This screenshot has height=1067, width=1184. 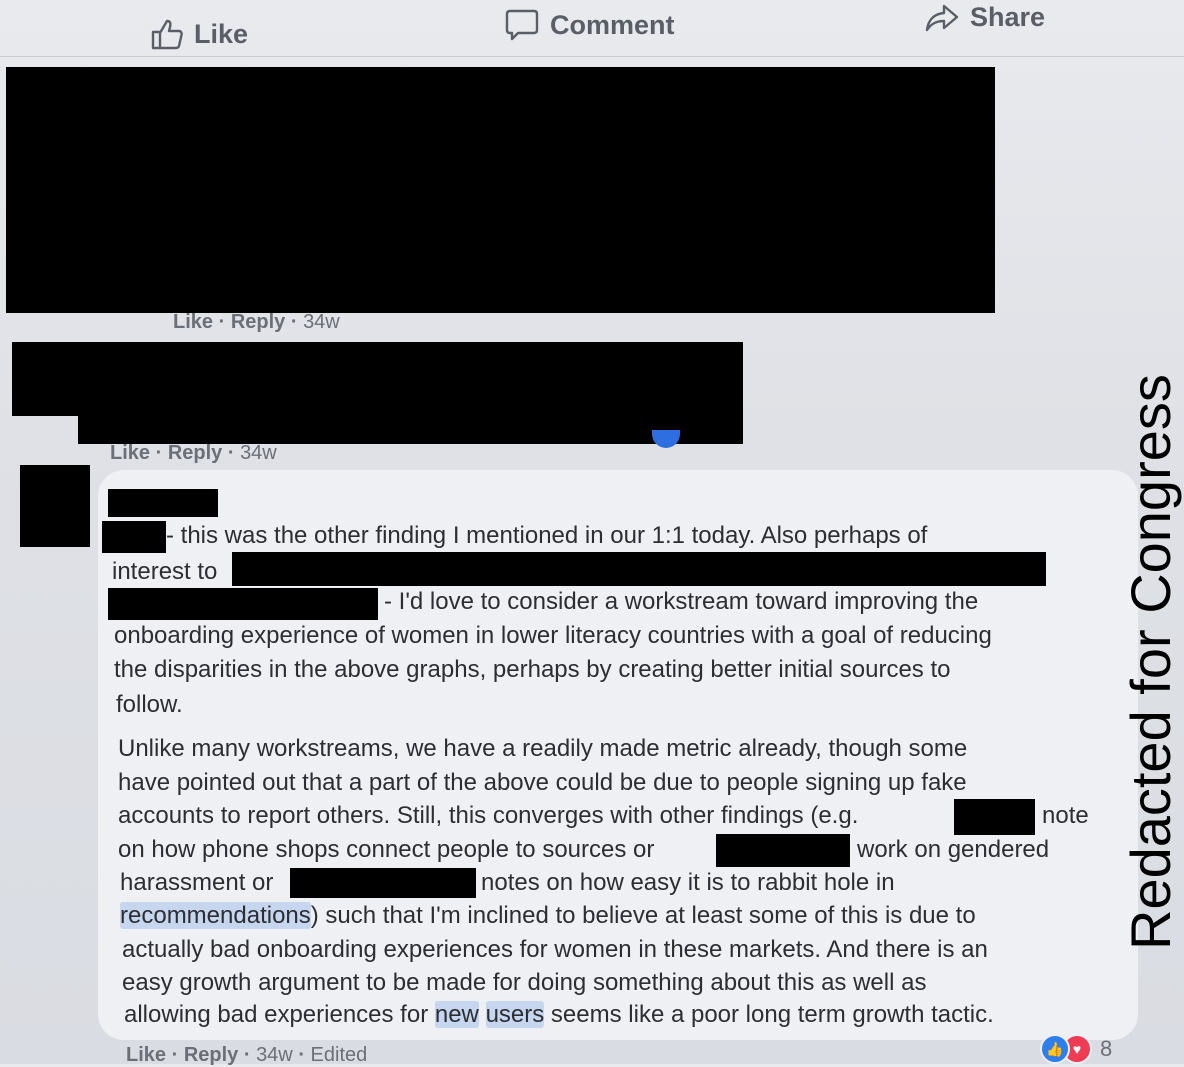 I want to click on reaction-count: 8, so click(x=1106, y=1048).